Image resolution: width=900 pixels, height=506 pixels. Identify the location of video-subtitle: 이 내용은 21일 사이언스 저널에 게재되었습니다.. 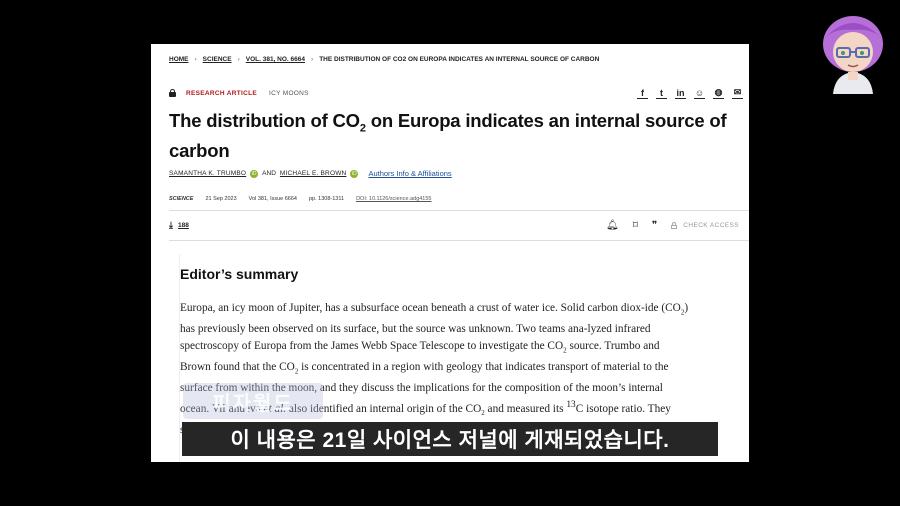
(450, 439).